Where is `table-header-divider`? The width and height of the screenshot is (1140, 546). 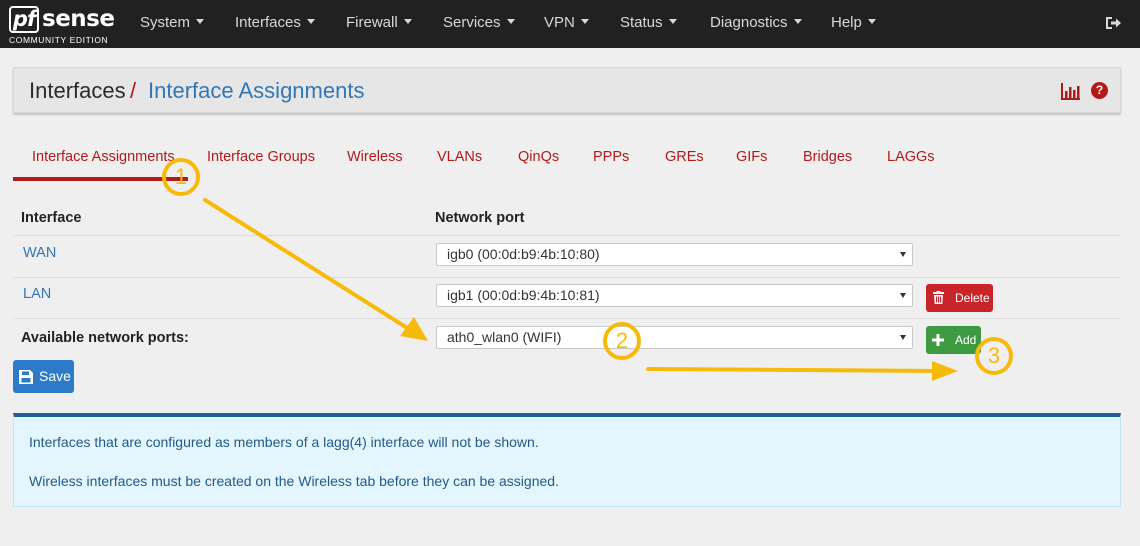 table-header-divider is located at coordinates (567, 235).